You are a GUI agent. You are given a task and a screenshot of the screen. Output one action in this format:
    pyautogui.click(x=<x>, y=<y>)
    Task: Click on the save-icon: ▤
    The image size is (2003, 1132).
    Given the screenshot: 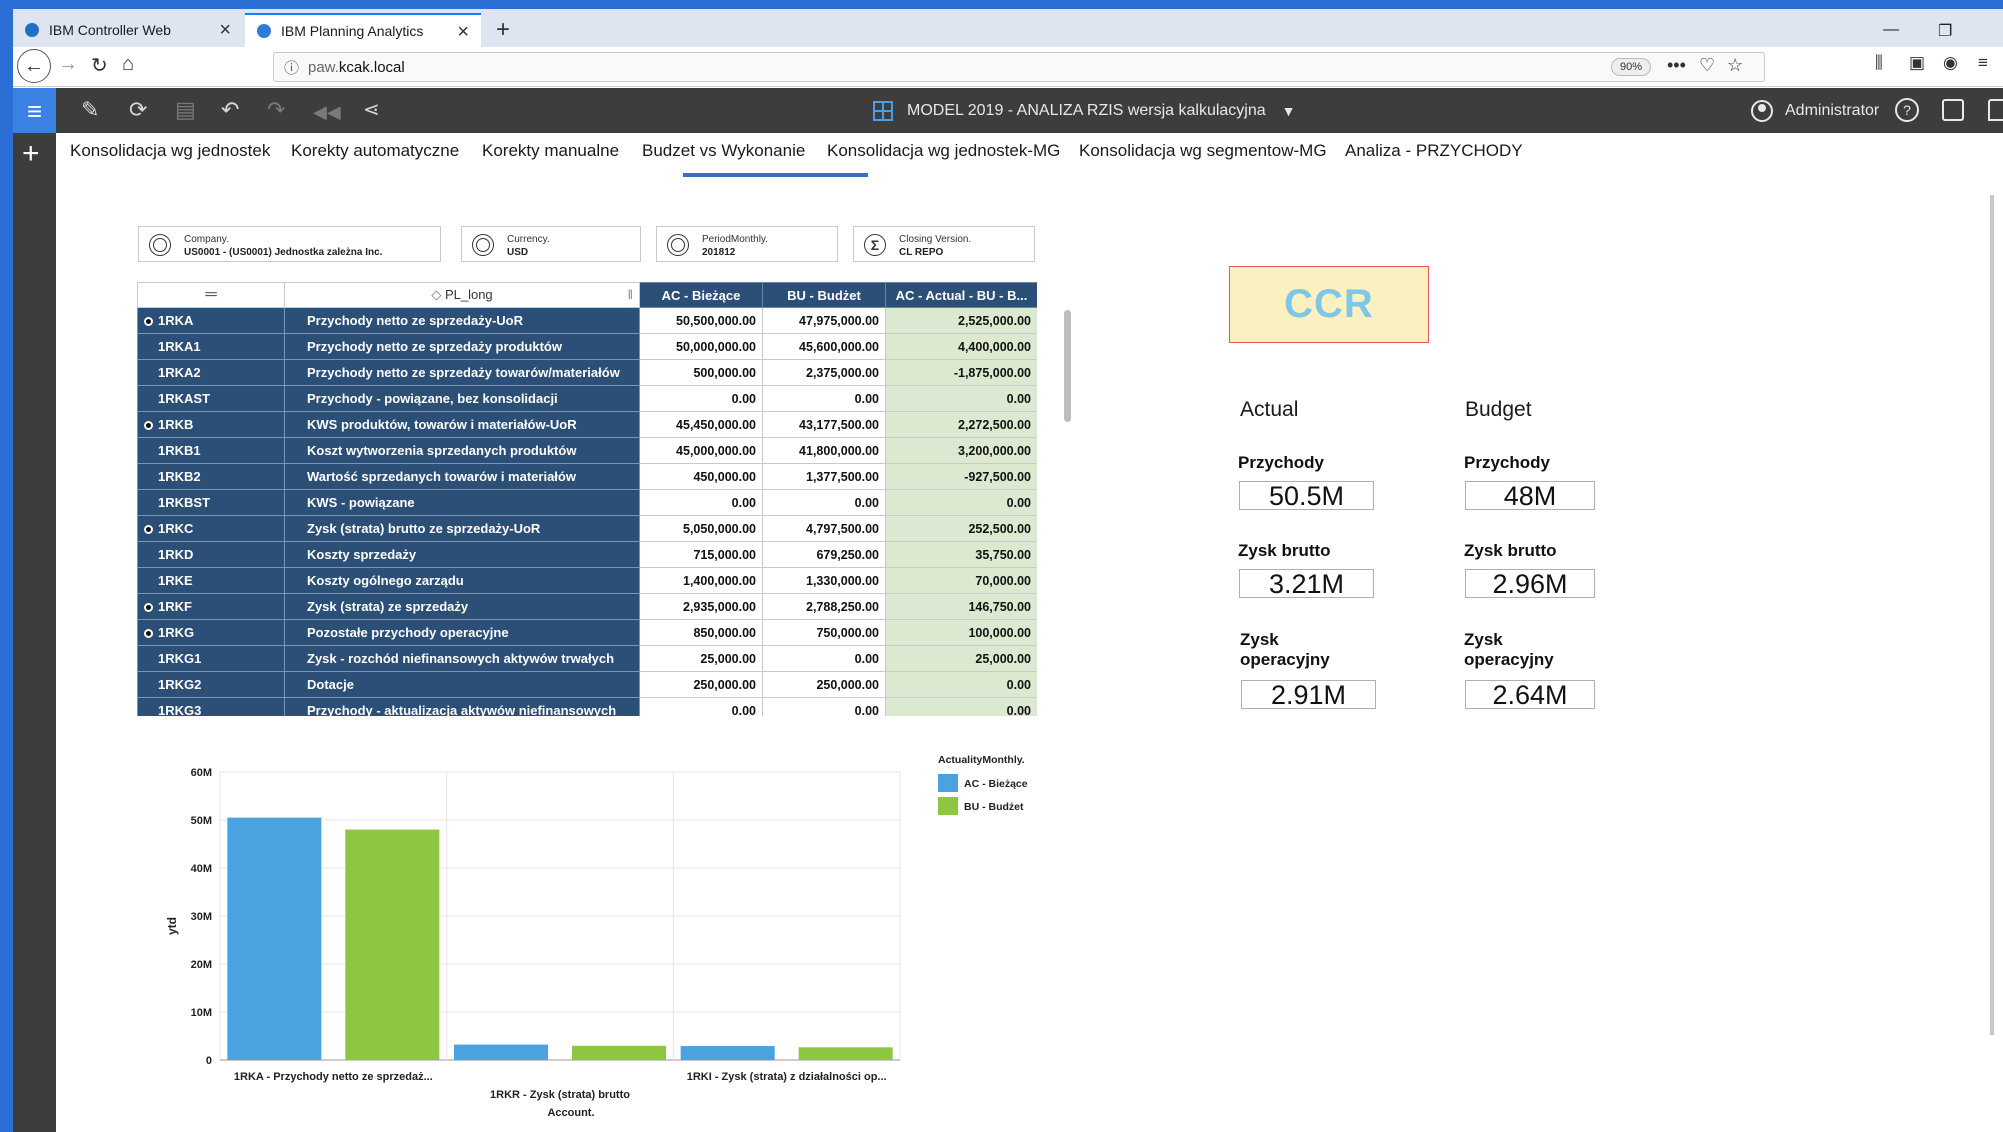 What is the action you would take?
    pyautogui.click(x=185, y=110)
    